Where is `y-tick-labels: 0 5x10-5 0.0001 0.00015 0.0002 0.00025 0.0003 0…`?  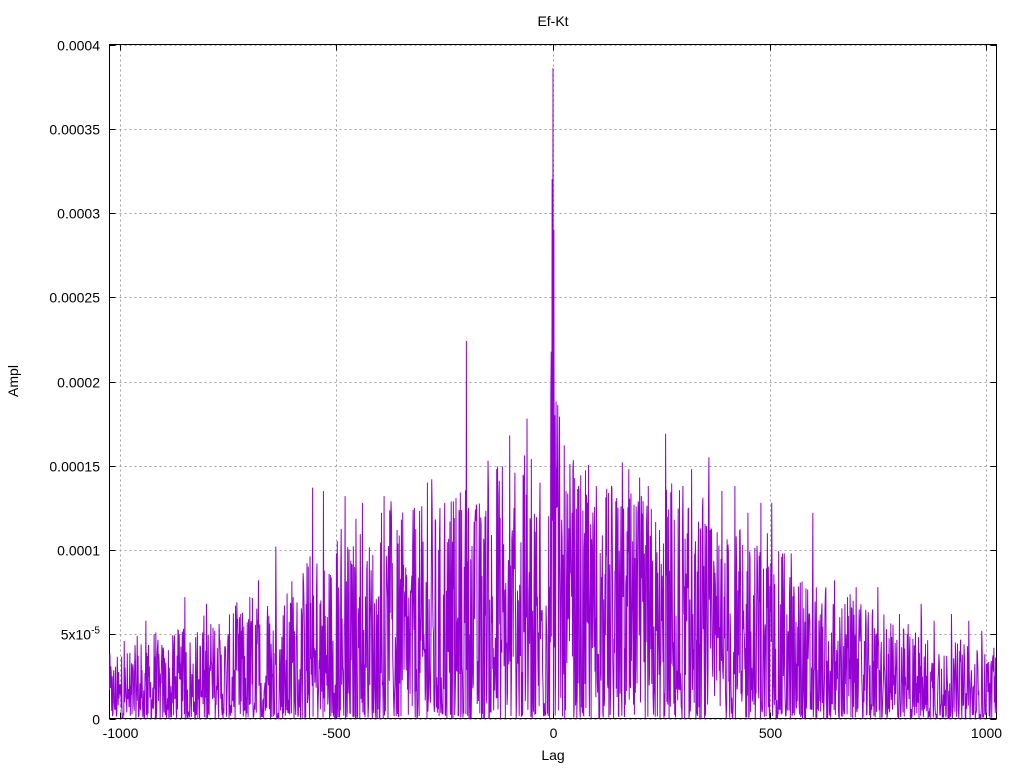 y-tick-labels: 0 5x10-5 0.0001 0.00015 0.0002 0.00025 0.0003 0… is located at coordinates (74, 383).